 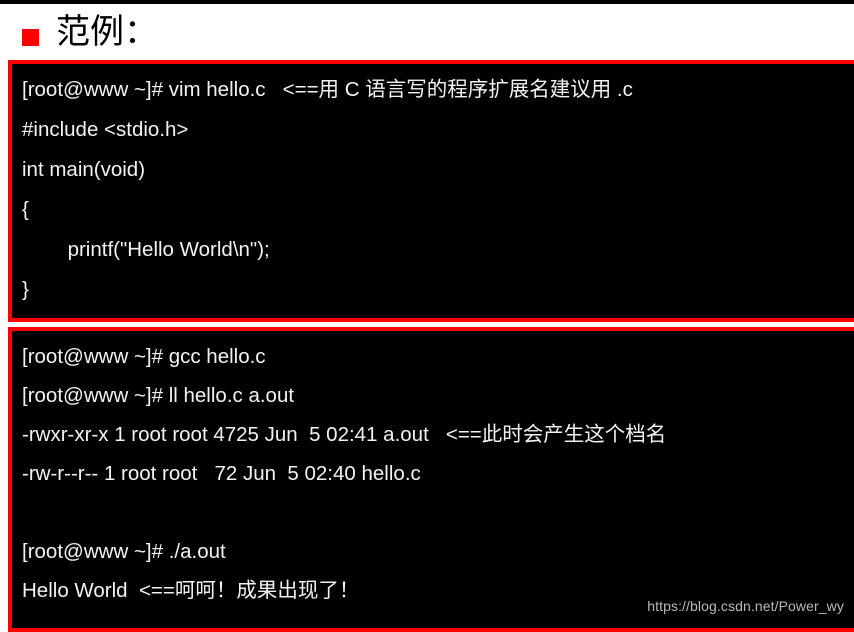 I want to click on terminal-line: #include <stdio.h>, so click(x=105, y=129).